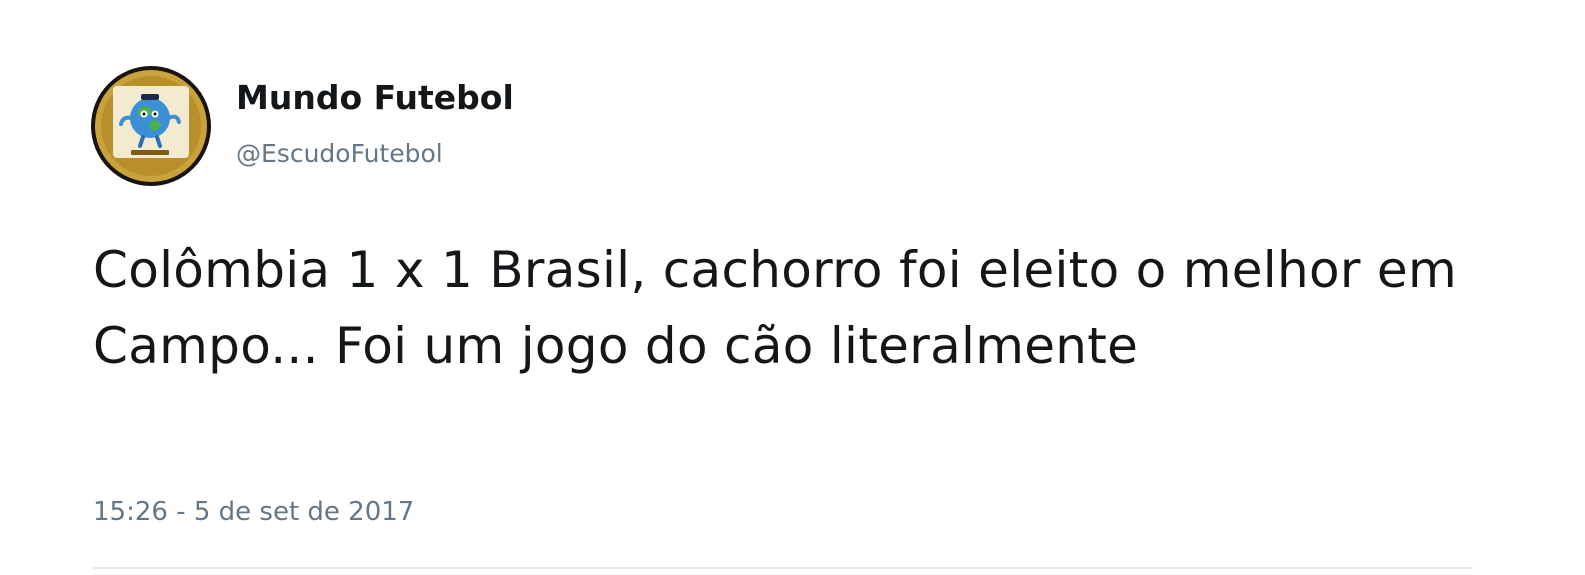 The image size is (1585, 575). Describe the element at coordinates (339, 154) in the screenshot. I see `user-handle: @EscudoFutebol` at that location.